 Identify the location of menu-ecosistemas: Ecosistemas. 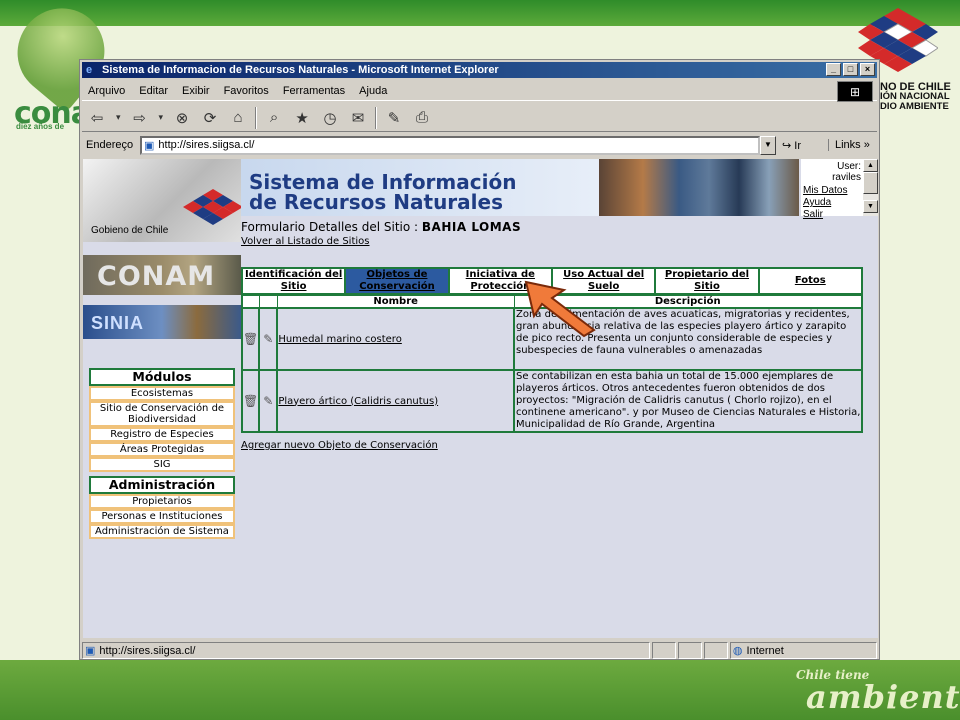
(162, 393).